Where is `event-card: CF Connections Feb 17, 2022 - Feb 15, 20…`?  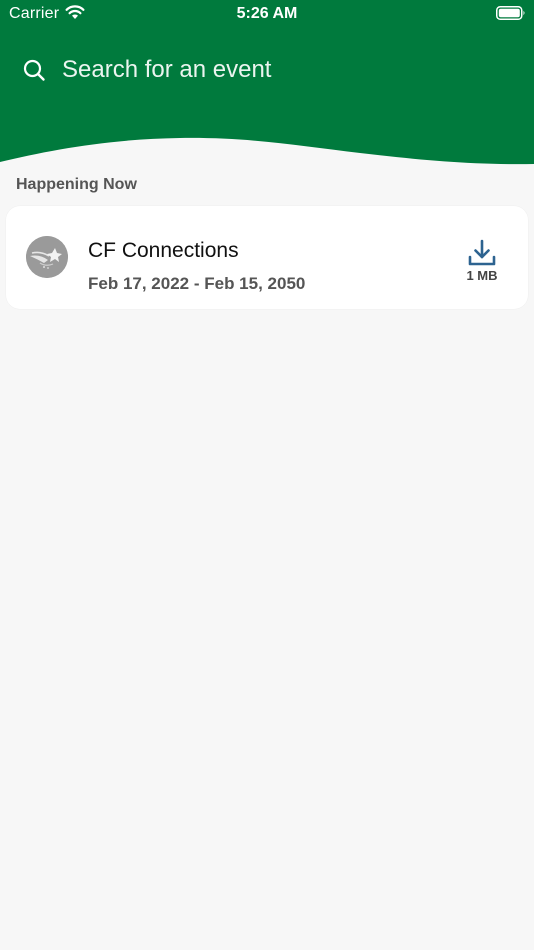 event-card: CF Connections Feb 17, 2022 - Feb 15, 20… is located at coordinates (267, 257).